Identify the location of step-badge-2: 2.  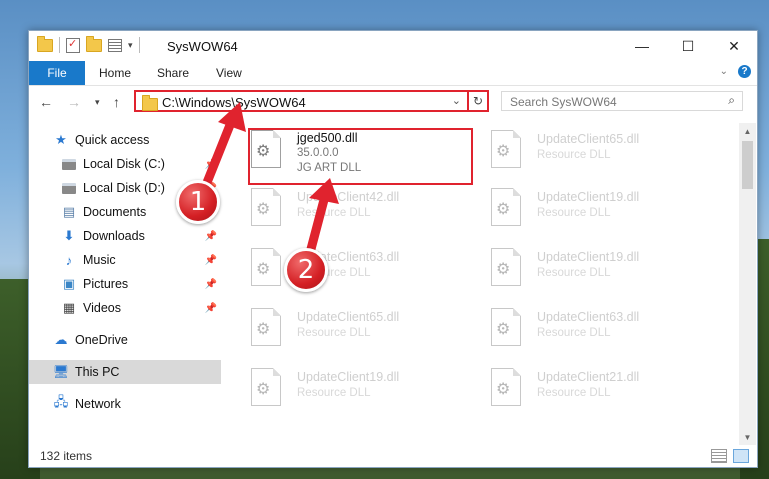
(306, 270).